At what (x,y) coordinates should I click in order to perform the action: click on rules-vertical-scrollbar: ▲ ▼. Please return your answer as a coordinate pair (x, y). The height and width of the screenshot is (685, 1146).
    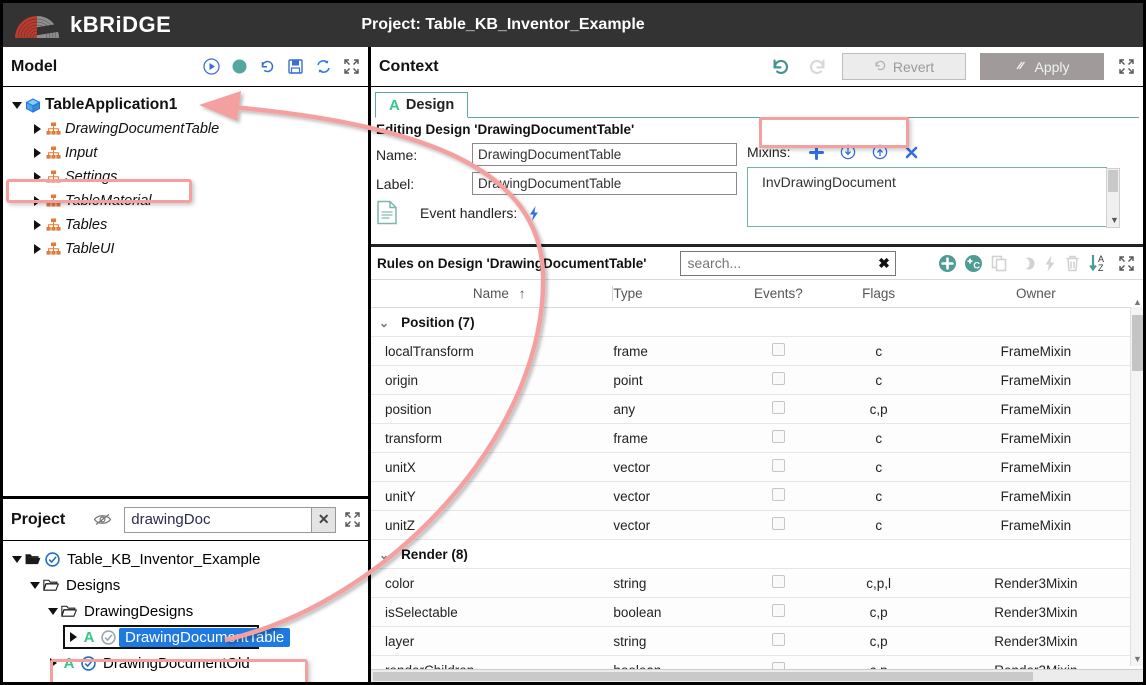
    Looking at the image, I should click on (1136, 481).